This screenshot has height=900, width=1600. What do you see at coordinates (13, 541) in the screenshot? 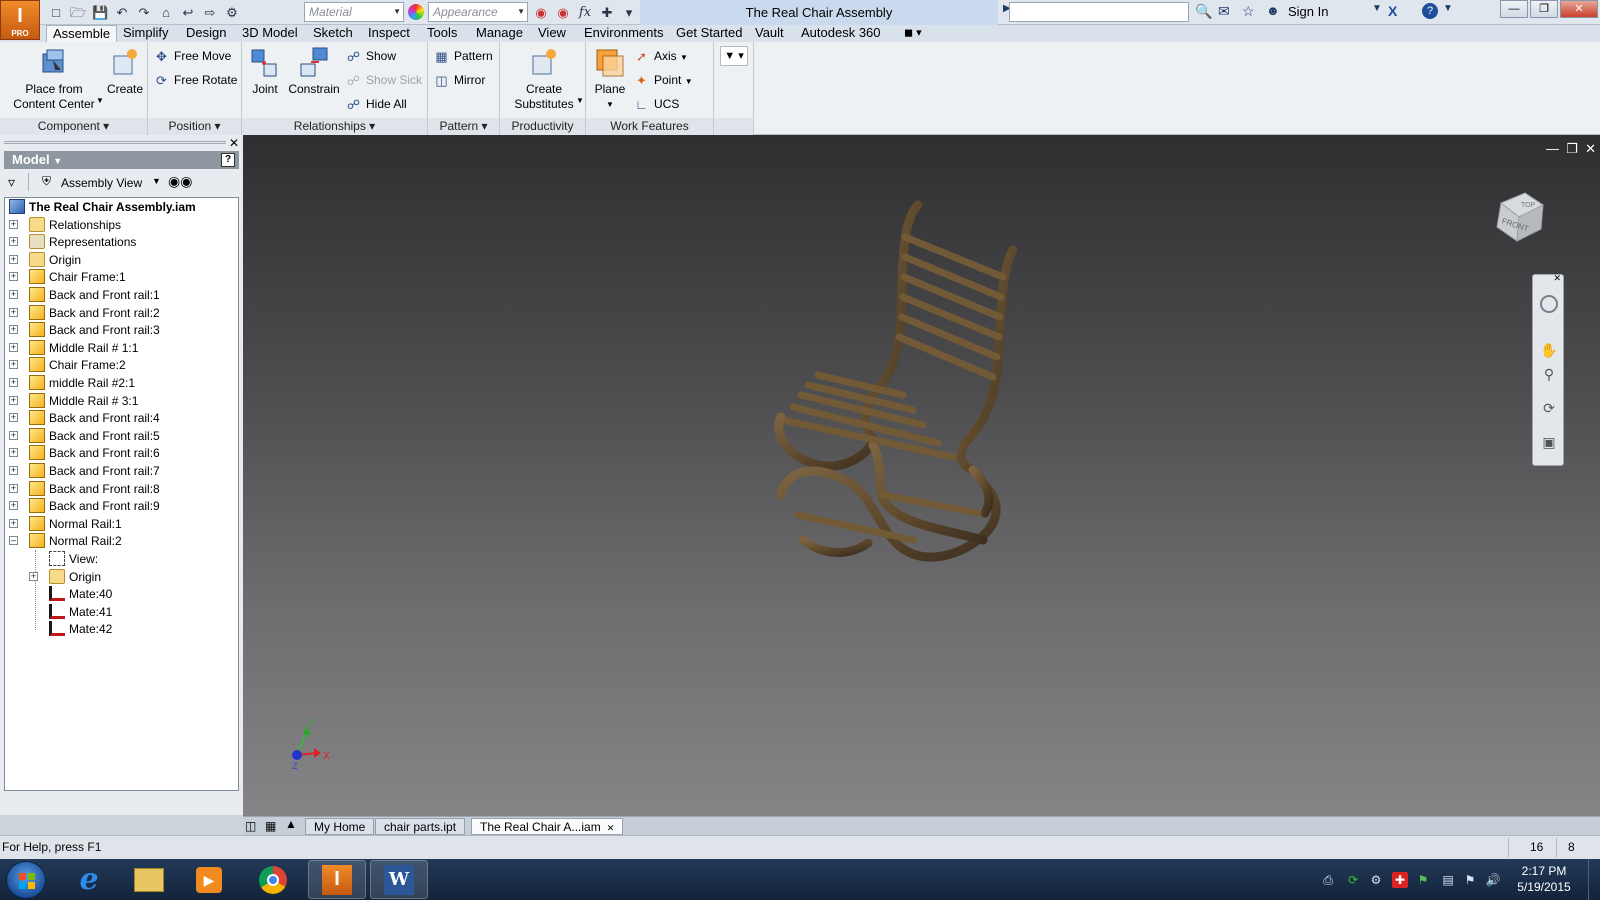
I see `collapse-icon: –` at bounding box center [13, 541].